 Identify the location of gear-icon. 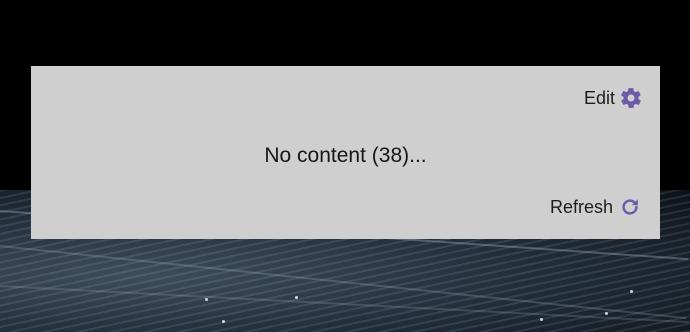
(631, 98).